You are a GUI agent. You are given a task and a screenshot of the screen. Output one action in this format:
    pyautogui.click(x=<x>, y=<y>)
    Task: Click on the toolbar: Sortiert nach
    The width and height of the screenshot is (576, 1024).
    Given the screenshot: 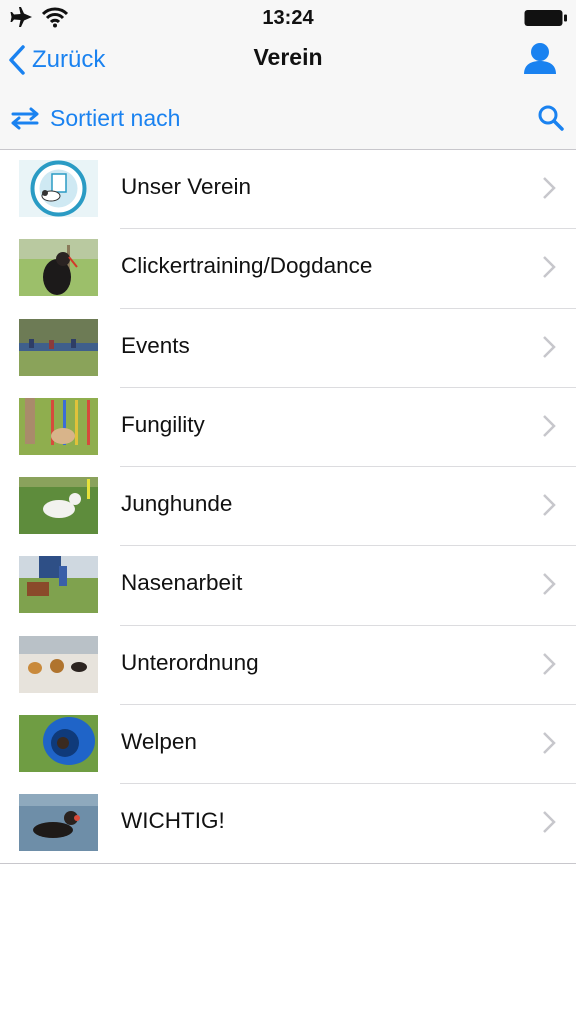 What is the action you would take?
    pyautogui.click(x=288, y=118)
    